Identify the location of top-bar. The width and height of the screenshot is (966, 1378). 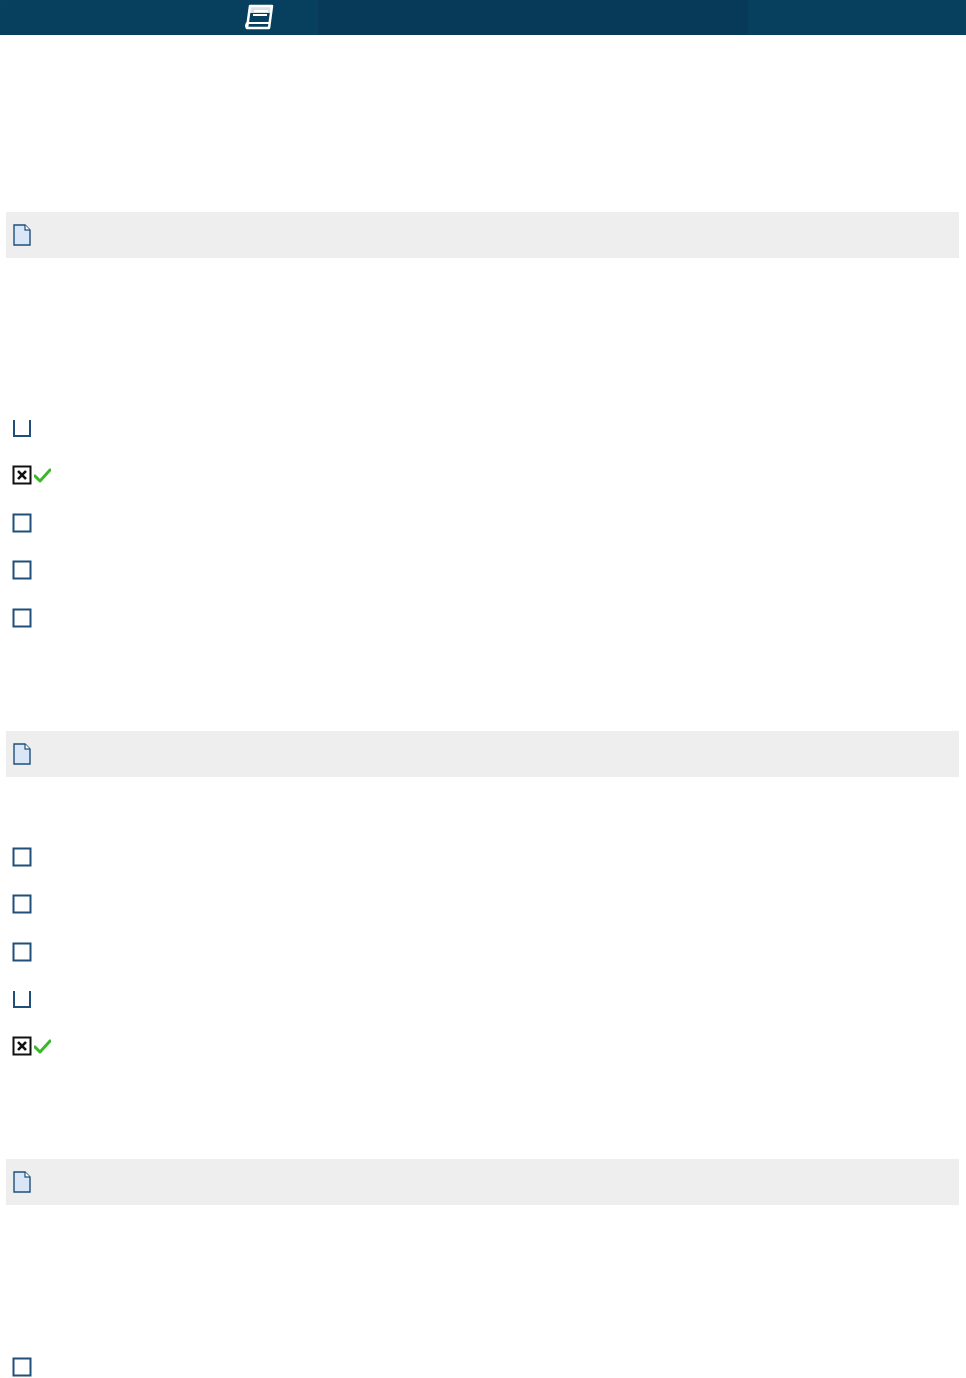
(483, 17).